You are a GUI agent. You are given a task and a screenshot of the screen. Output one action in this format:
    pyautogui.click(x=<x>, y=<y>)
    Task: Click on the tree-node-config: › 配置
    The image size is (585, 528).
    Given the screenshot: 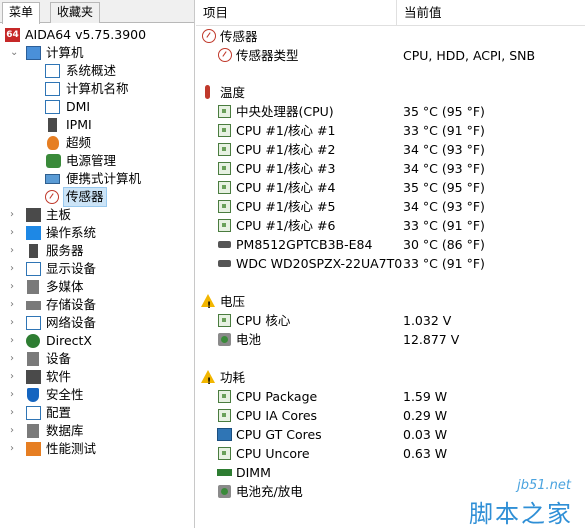 What is the action you would take?
    pyautogui.click(x=97, y=413)
    